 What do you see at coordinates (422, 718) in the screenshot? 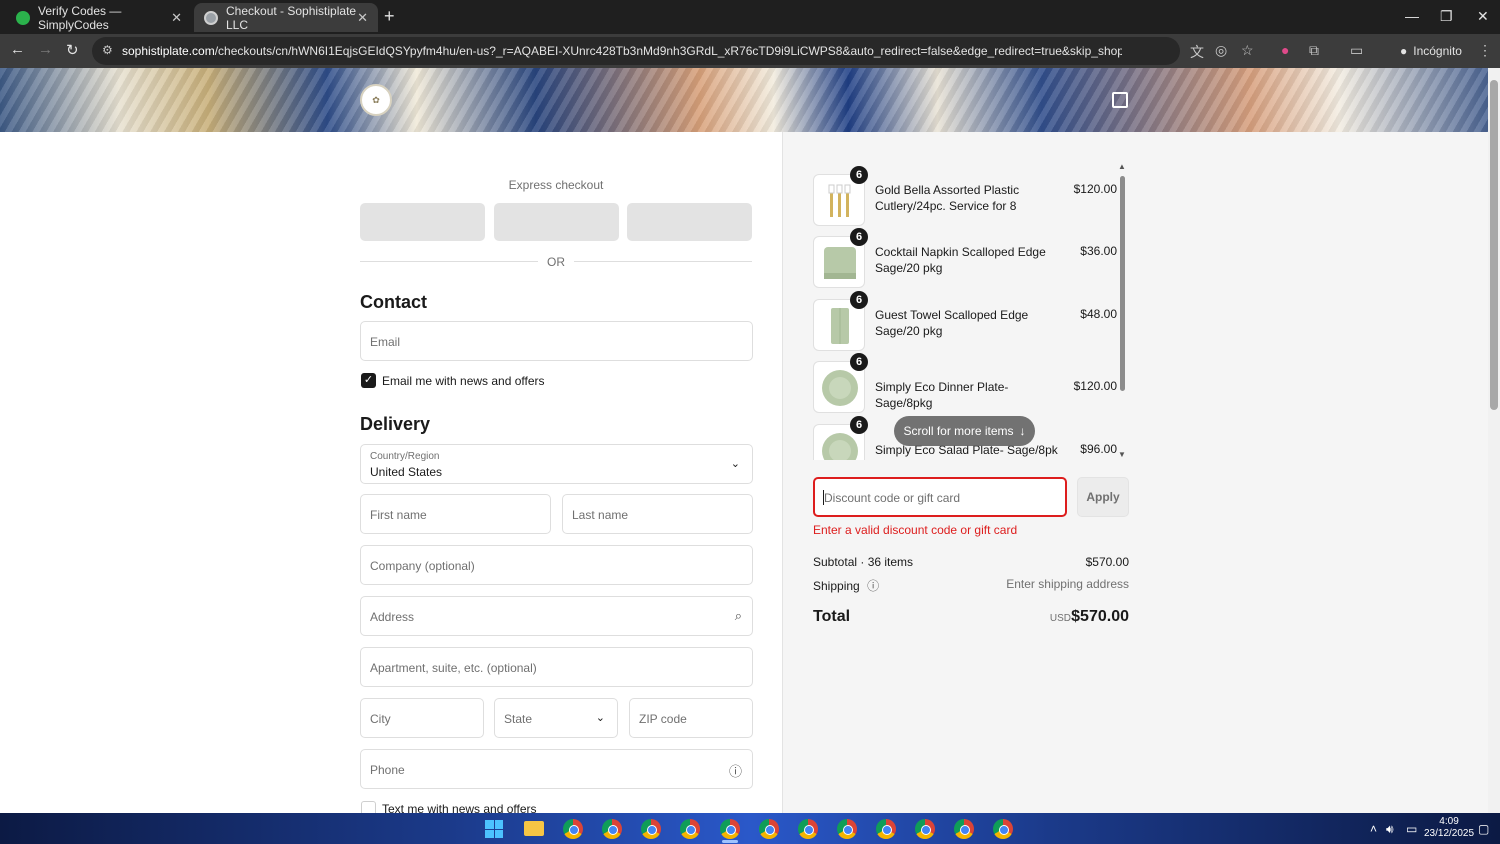
I see `city-field: City` at bounding box center [422, 718].